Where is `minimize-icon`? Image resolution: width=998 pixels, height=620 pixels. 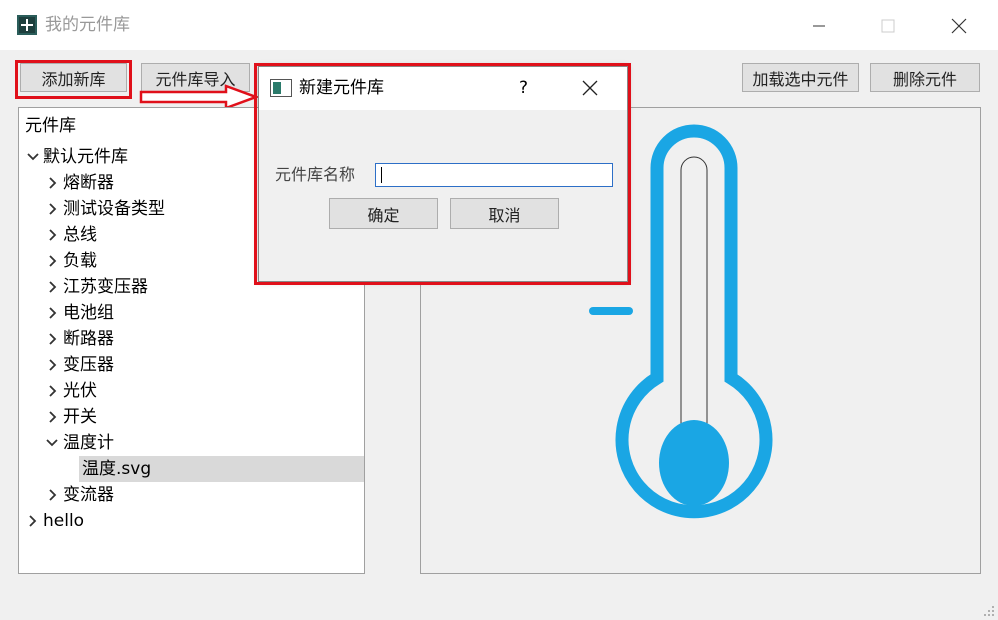 minimize-icon is located at coordinates (819, 26).